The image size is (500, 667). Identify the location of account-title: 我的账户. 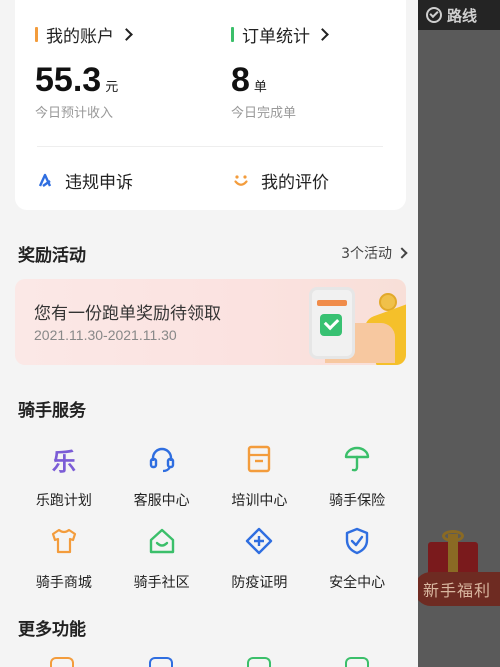
(80, 37).